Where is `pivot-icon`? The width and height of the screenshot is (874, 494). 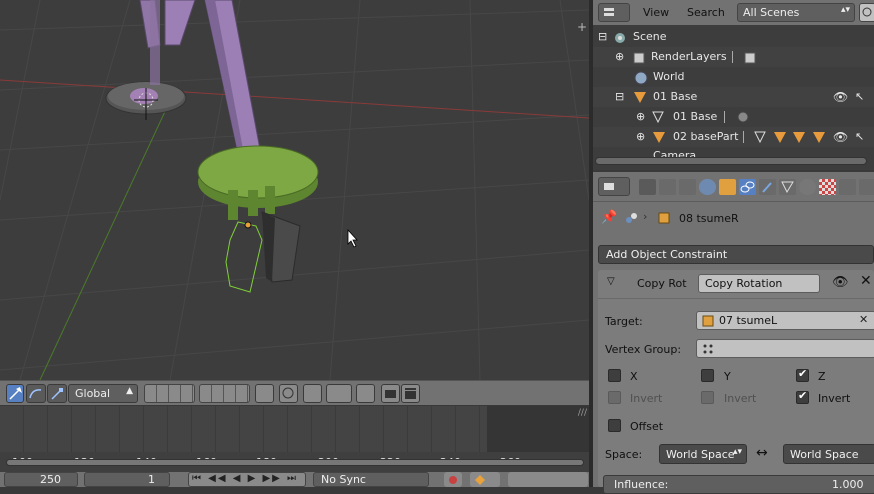
pivot-icon is located at coordinates (288, 393).